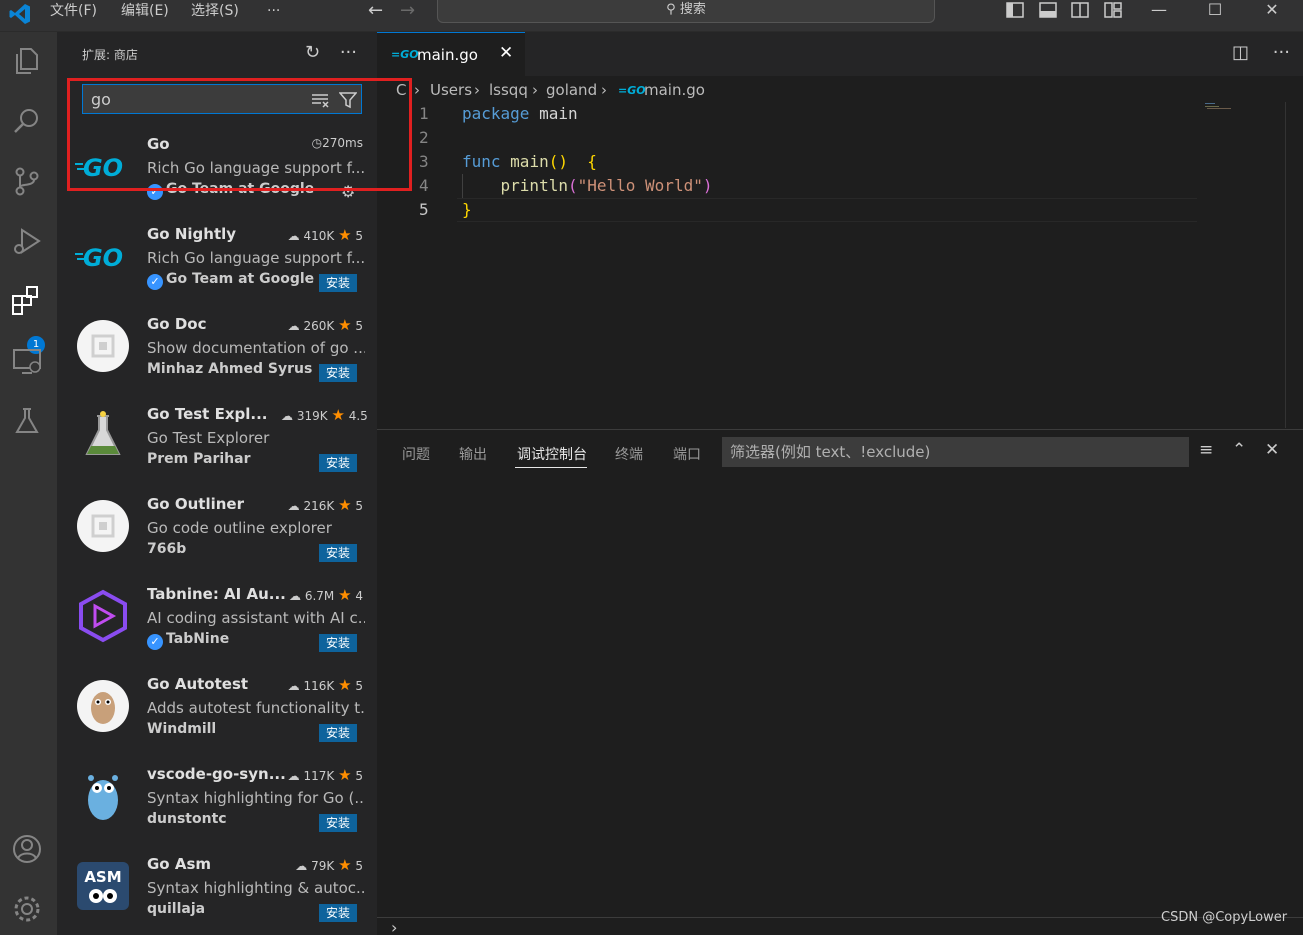 This screenshot has width=1303, height=935. I want to click on menu-file: 文件(F), so click(73, 11).